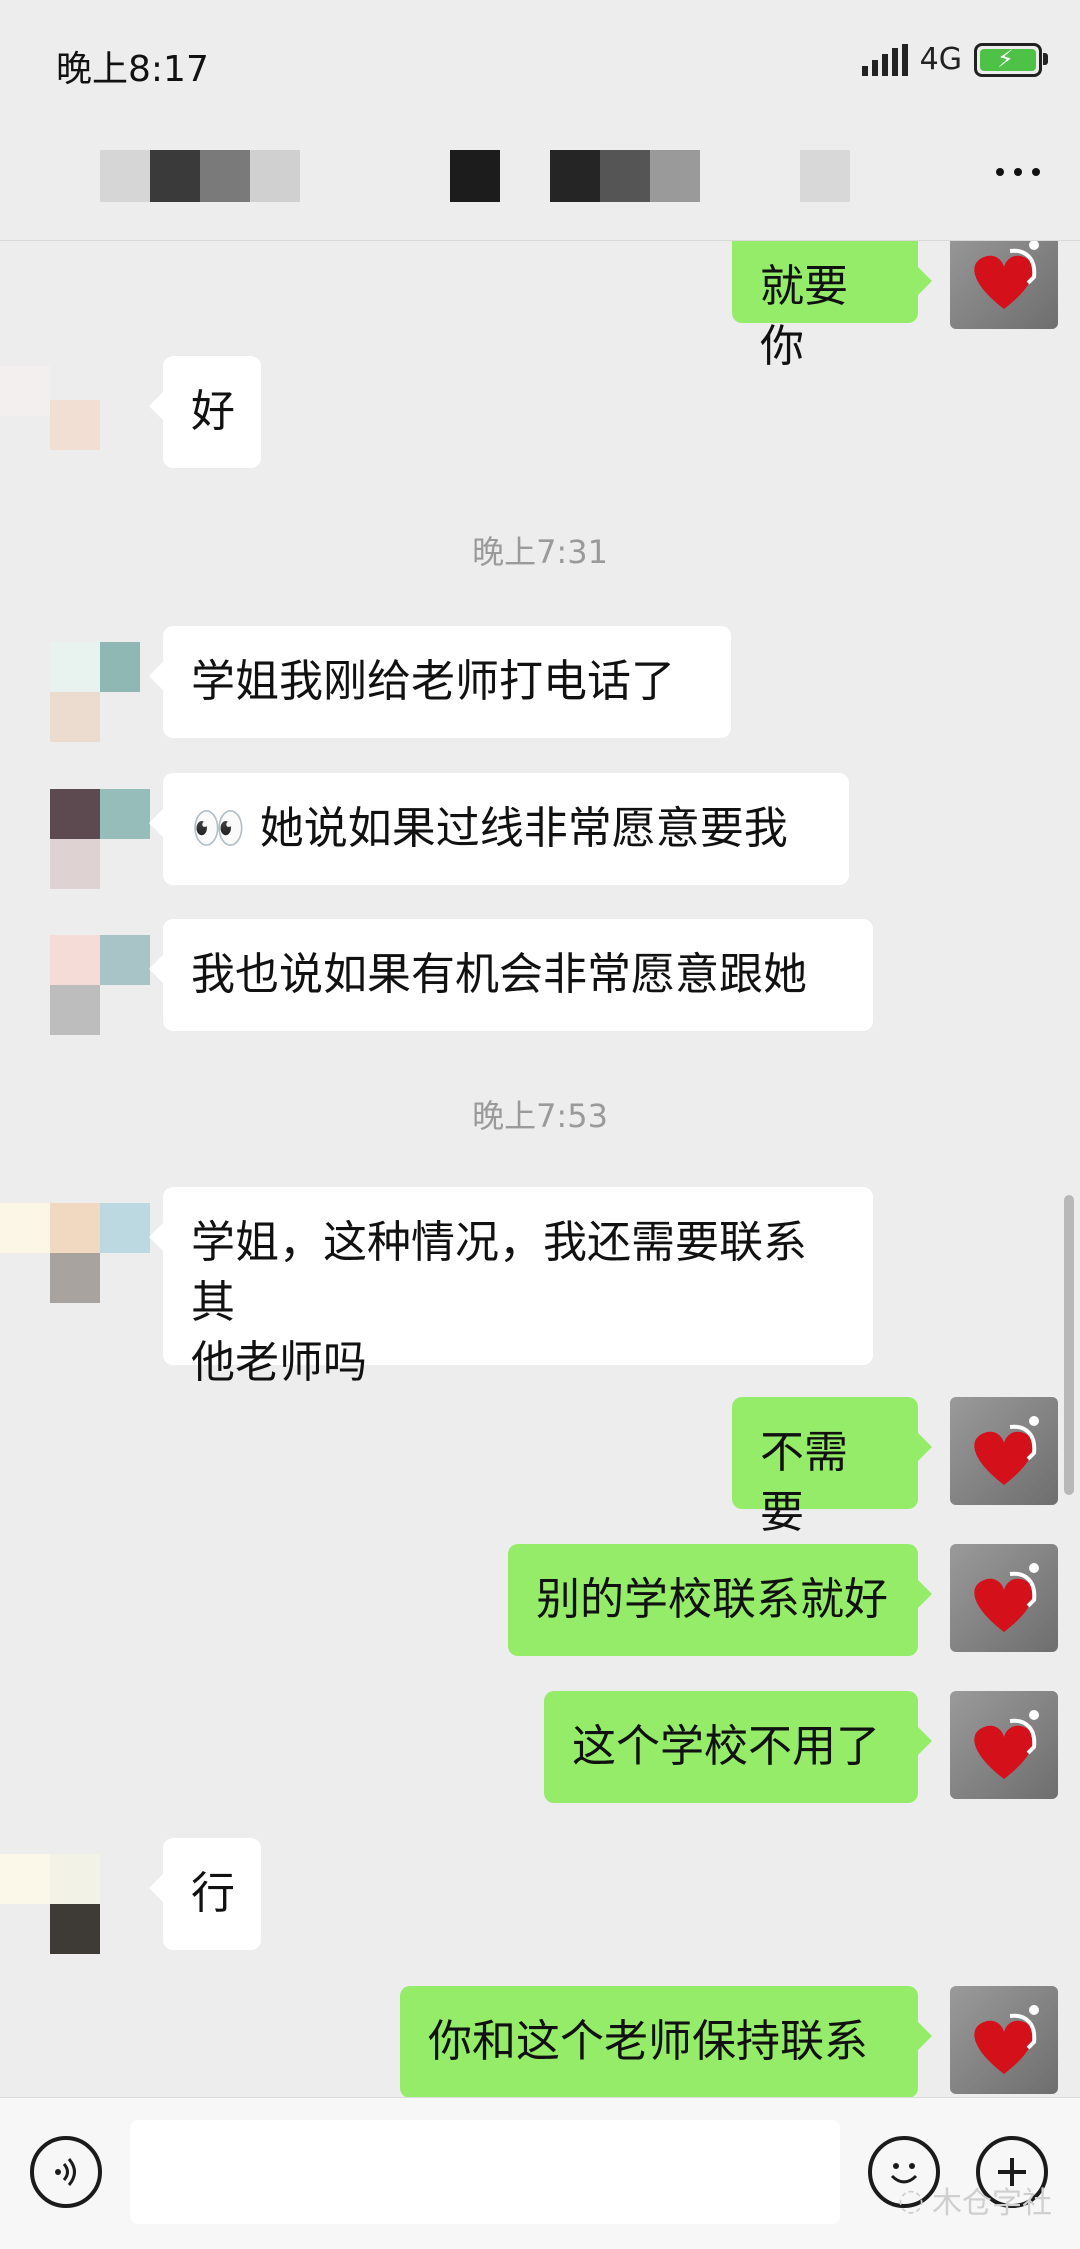  I want to click on watermark: ◌ 木仓字社, so click(975, 2200).